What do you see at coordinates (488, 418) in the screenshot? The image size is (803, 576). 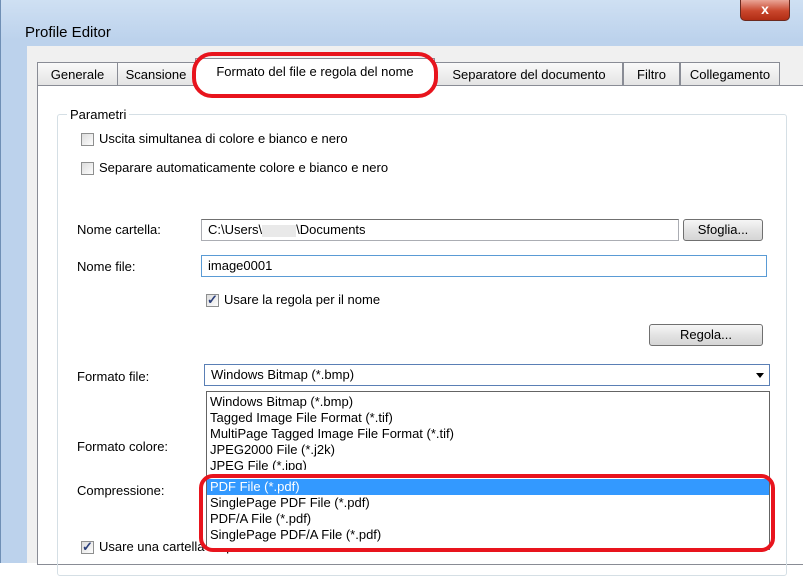 I see `format-option-tif: Tagged Image File Format (*.tif)` at bounding box center [488, 418].